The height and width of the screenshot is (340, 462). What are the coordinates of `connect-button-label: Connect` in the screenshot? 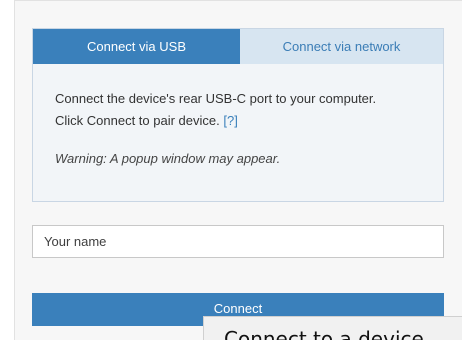 It's located at (238, 308).